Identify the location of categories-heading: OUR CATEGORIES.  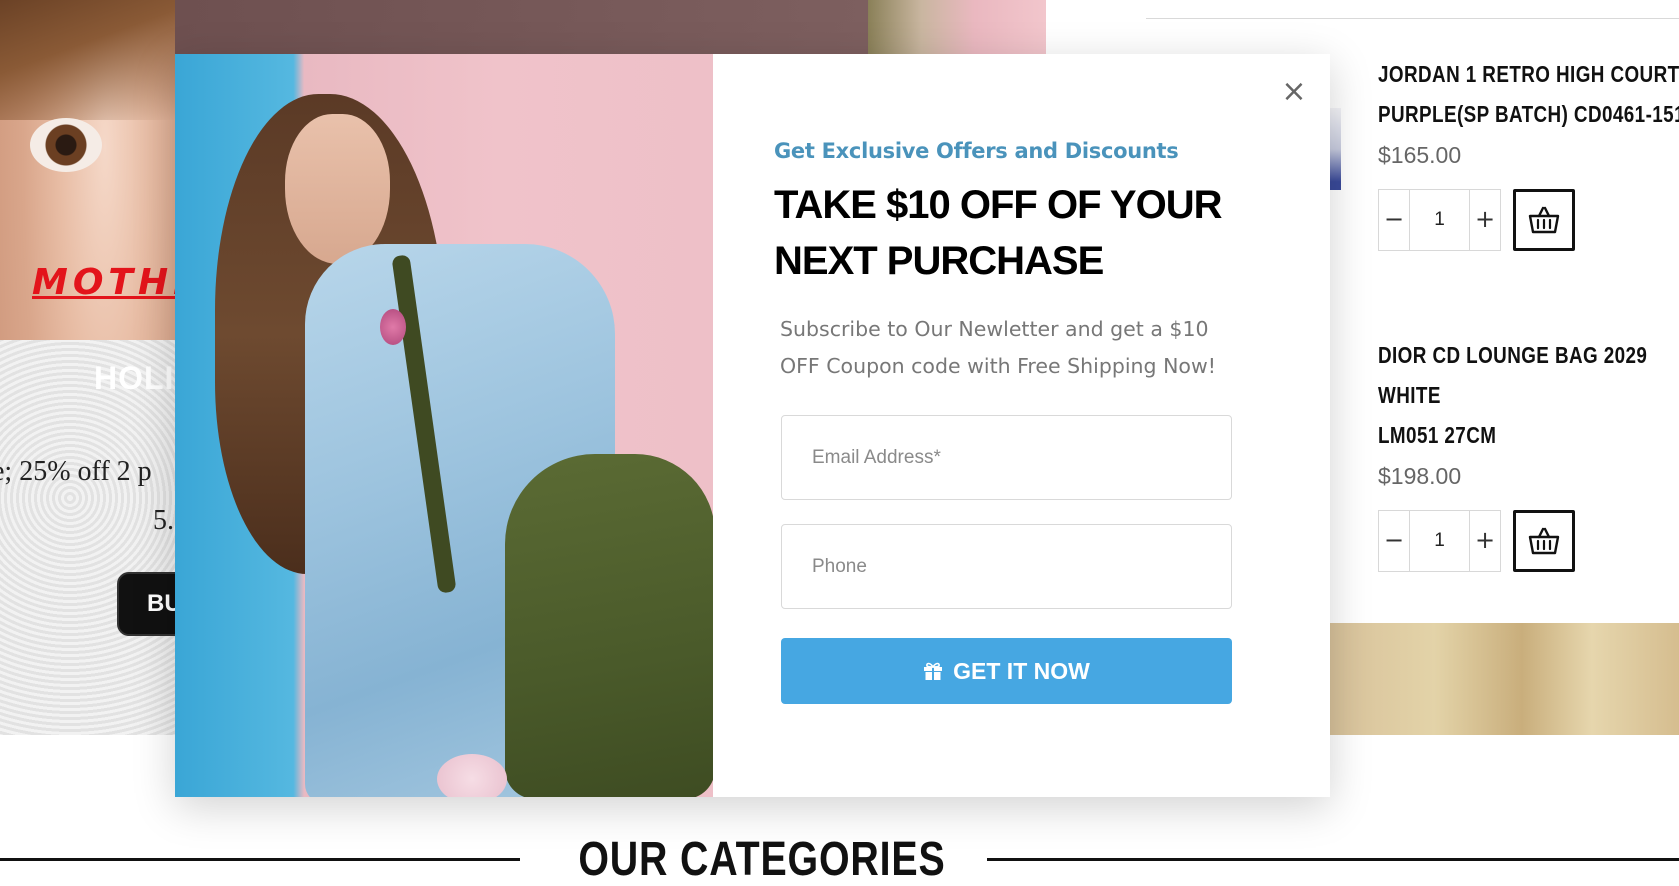
(762, 859).